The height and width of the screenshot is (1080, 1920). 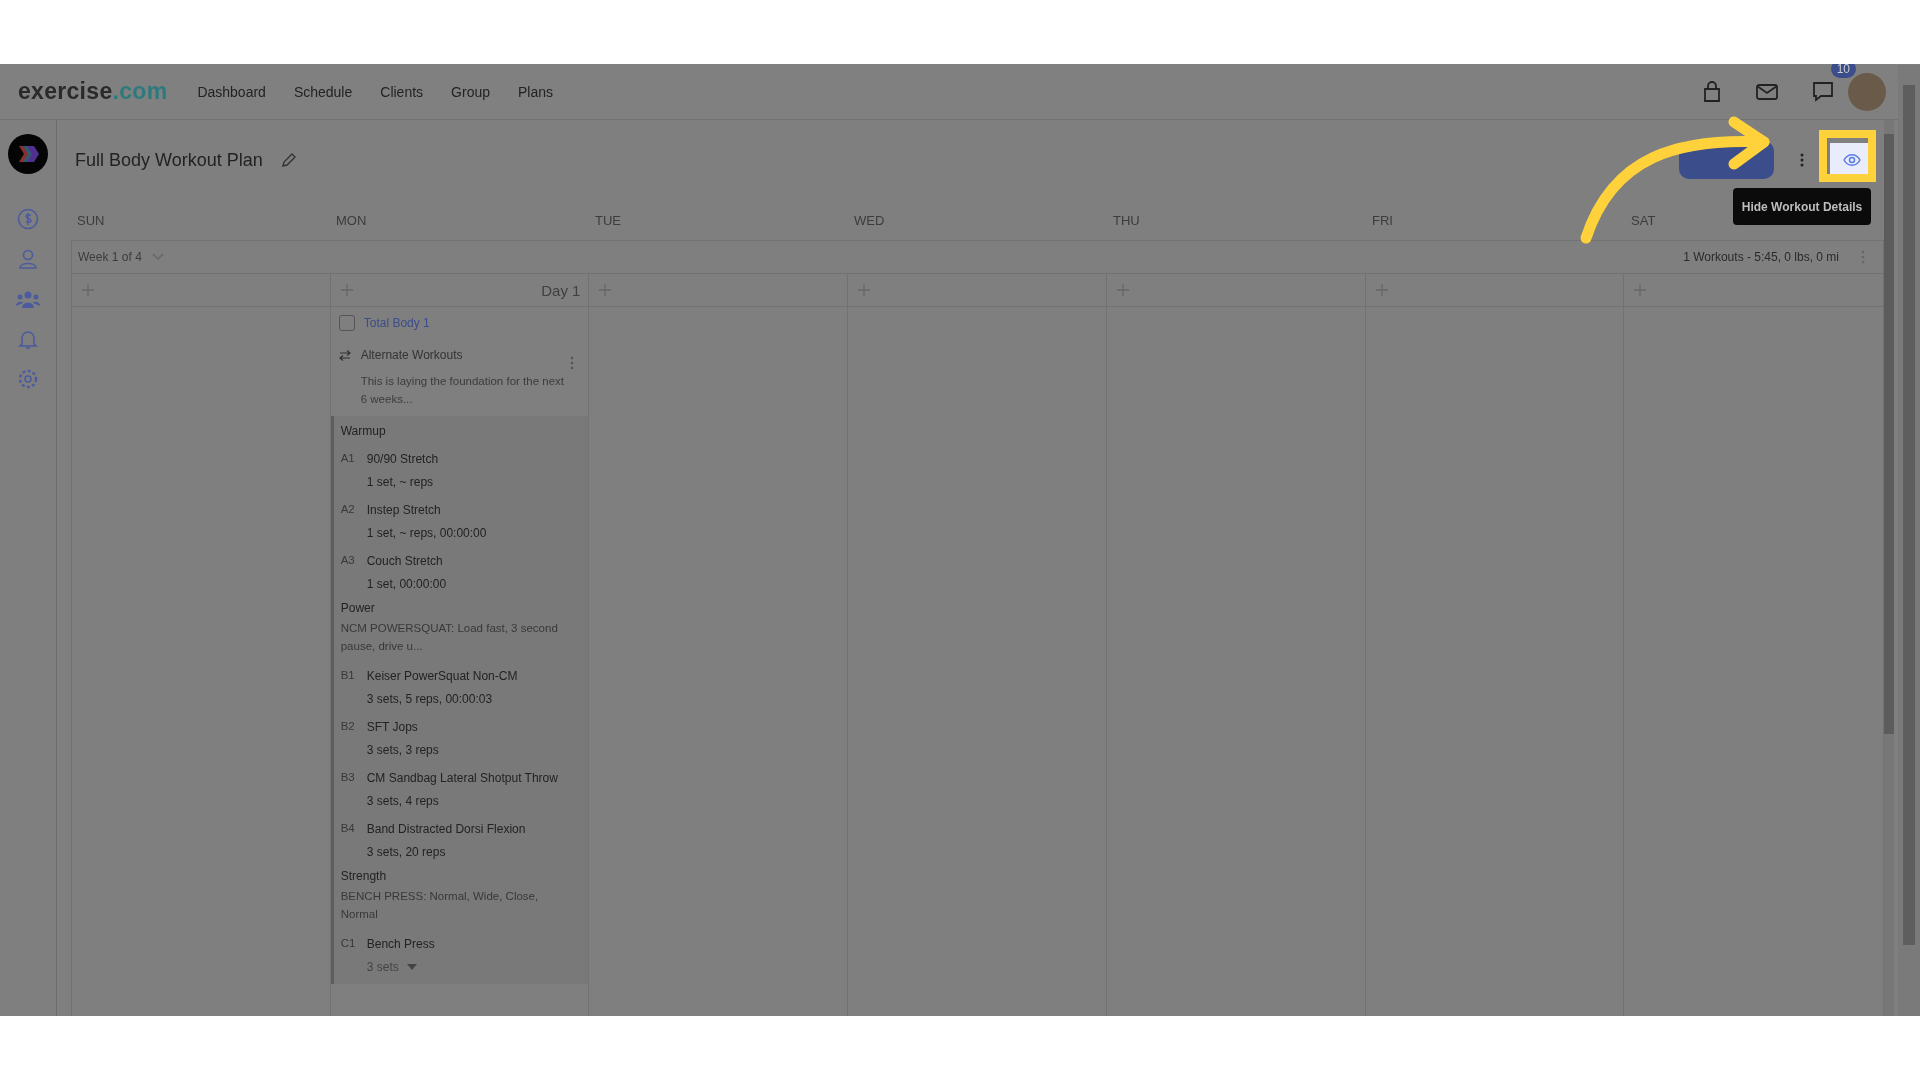 I want to click on exercise-detail: 1 set, ~ reps, 00:00:00, so click(x=426, y=533).